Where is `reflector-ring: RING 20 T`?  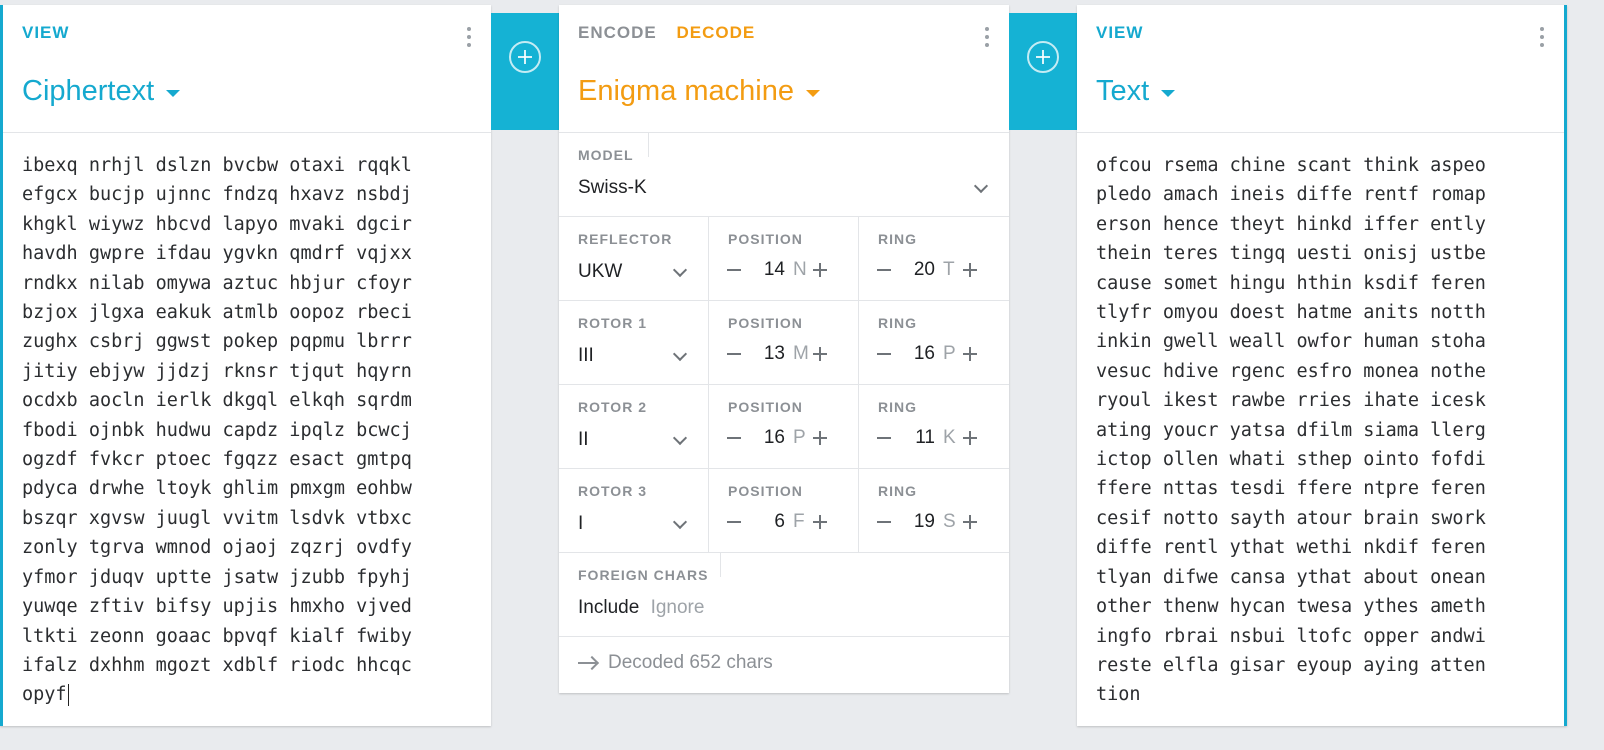 reflector-ring: RING 20 T is located at coordinates (934, 258).